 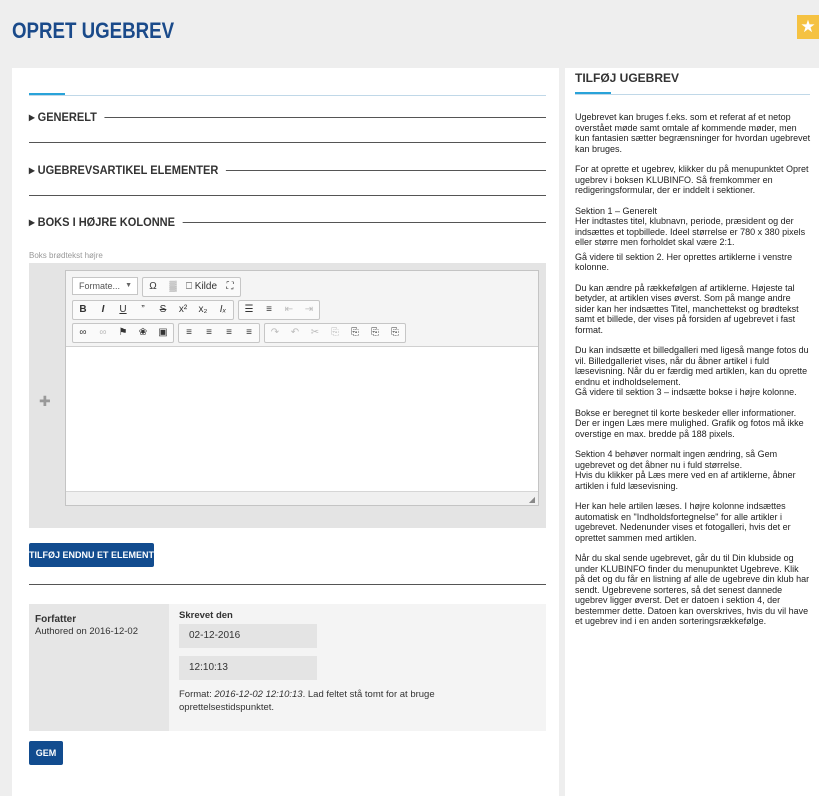 What do you see at coordinates (173, 287) in the screenshot?
I see `table-button: ▓` at bounding box center [173, 287].